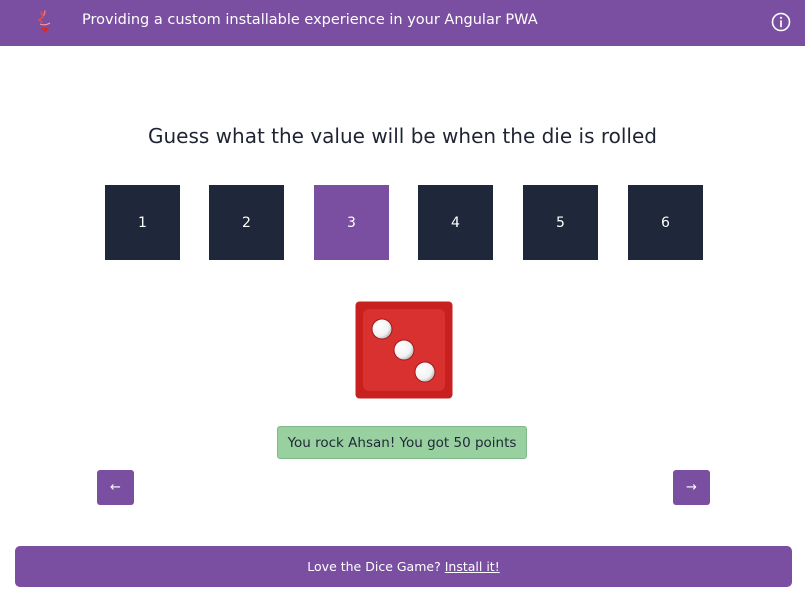 Image resolution: width=805 pixels, height=593 pixels. What do you see at coordinates (374, 566) in the screenshot?
I see `install-message: Love the Dice Game?` at bounding box center [374, 566].